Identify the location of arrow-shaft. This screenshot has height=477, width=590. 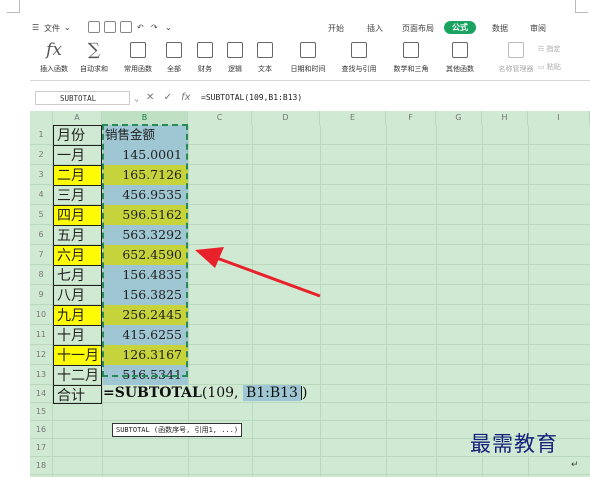
(267, 276).